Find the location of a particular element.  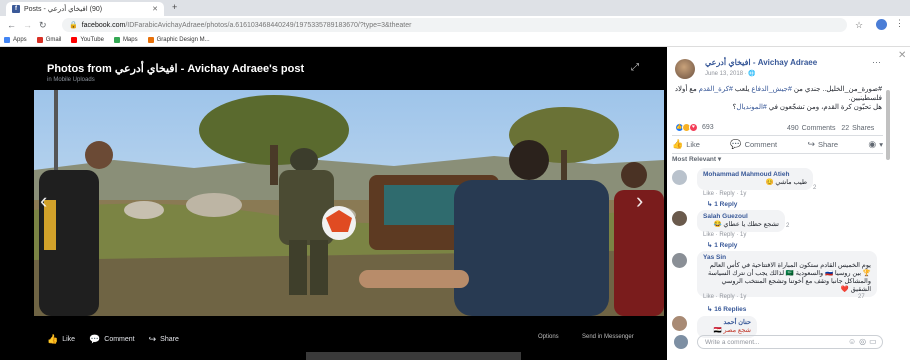

bookmark-label: Maps is located at coordinates (130, 40).